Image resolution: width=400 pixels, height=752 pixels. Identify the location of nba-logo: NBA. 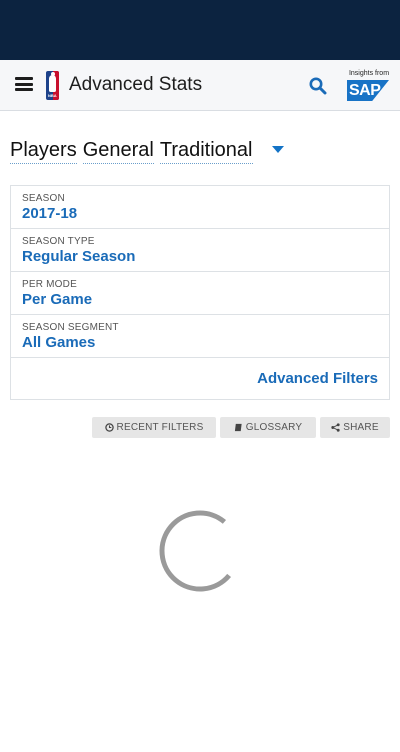
(52, 85).